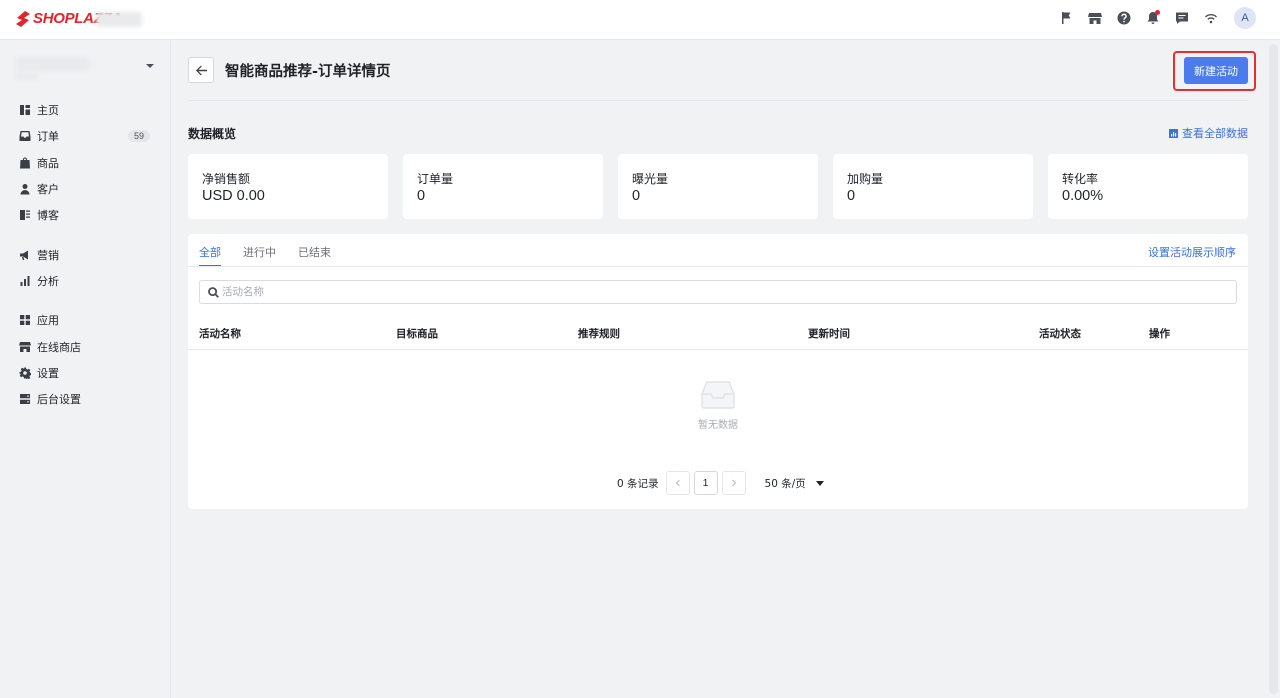  What do you see at coordinates (718, 100) in the screenshot?
I see `header-divider` at bounding box center [718, 100].